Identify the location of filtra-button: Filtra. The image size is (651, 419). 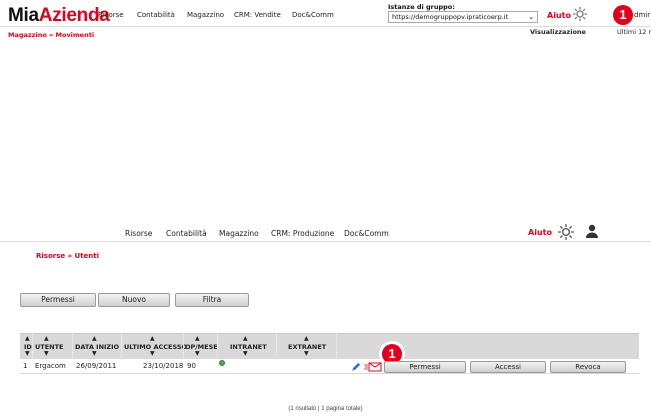
(212, 300).